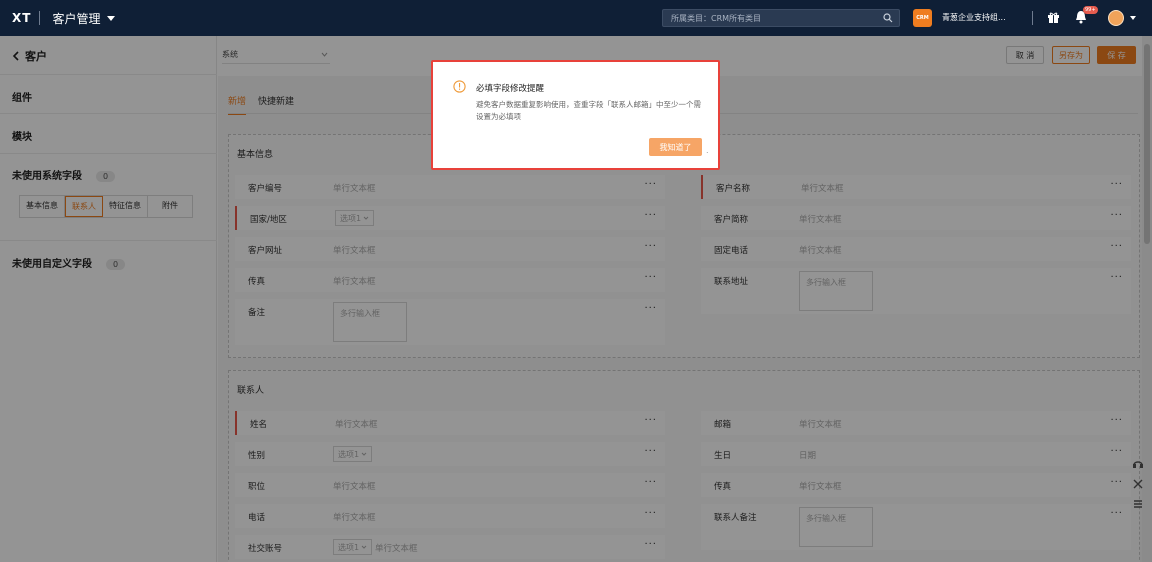 This screenshot has width=1152, height=562. What do you see at coordinates (588, 110) in the screenshot?
I see `dialog-message: 避免客户数据重复影响使用，查重字段「联系人邮箱」中至少一个需设置为必填项` at bounding box center [588, 110].